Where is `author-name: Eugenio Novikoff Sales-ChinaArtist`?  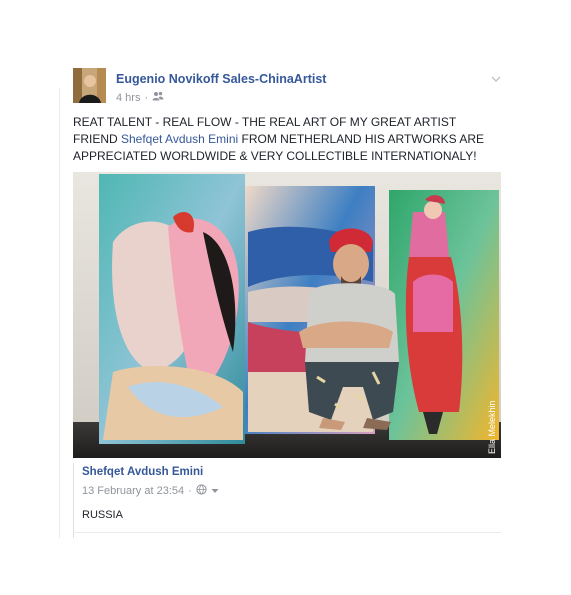 author-name: Eugenio Novikoff Sales-ChinaArtist is located at coordinates (221, 79).